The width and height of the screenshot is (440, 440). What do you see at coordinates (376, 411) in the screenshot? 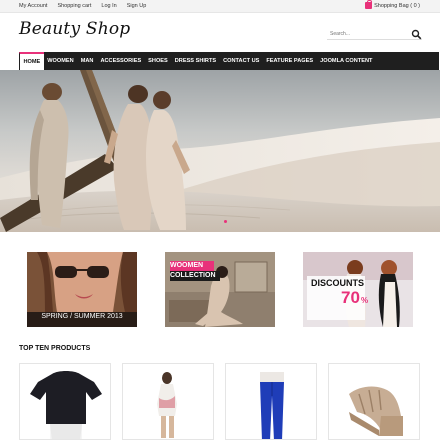
I see `product-image-wedge-sandal` at bounding box center [376, 411].